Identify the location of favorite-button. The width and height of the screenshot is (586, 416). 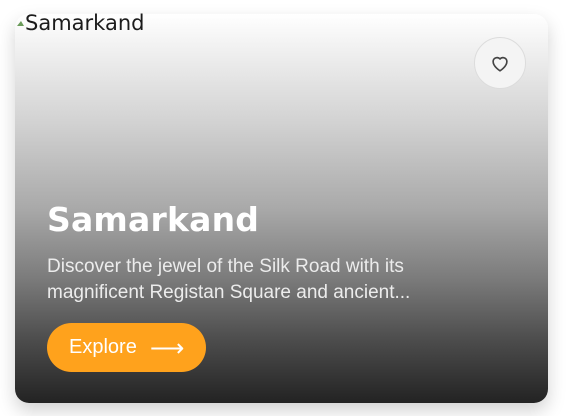
(500, 63).